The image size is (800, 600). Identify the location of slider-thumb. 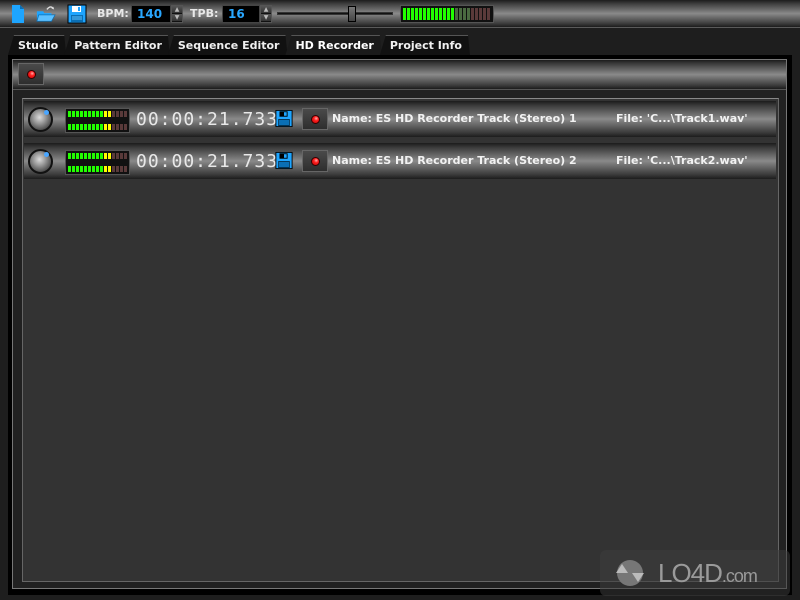
(352, 14).